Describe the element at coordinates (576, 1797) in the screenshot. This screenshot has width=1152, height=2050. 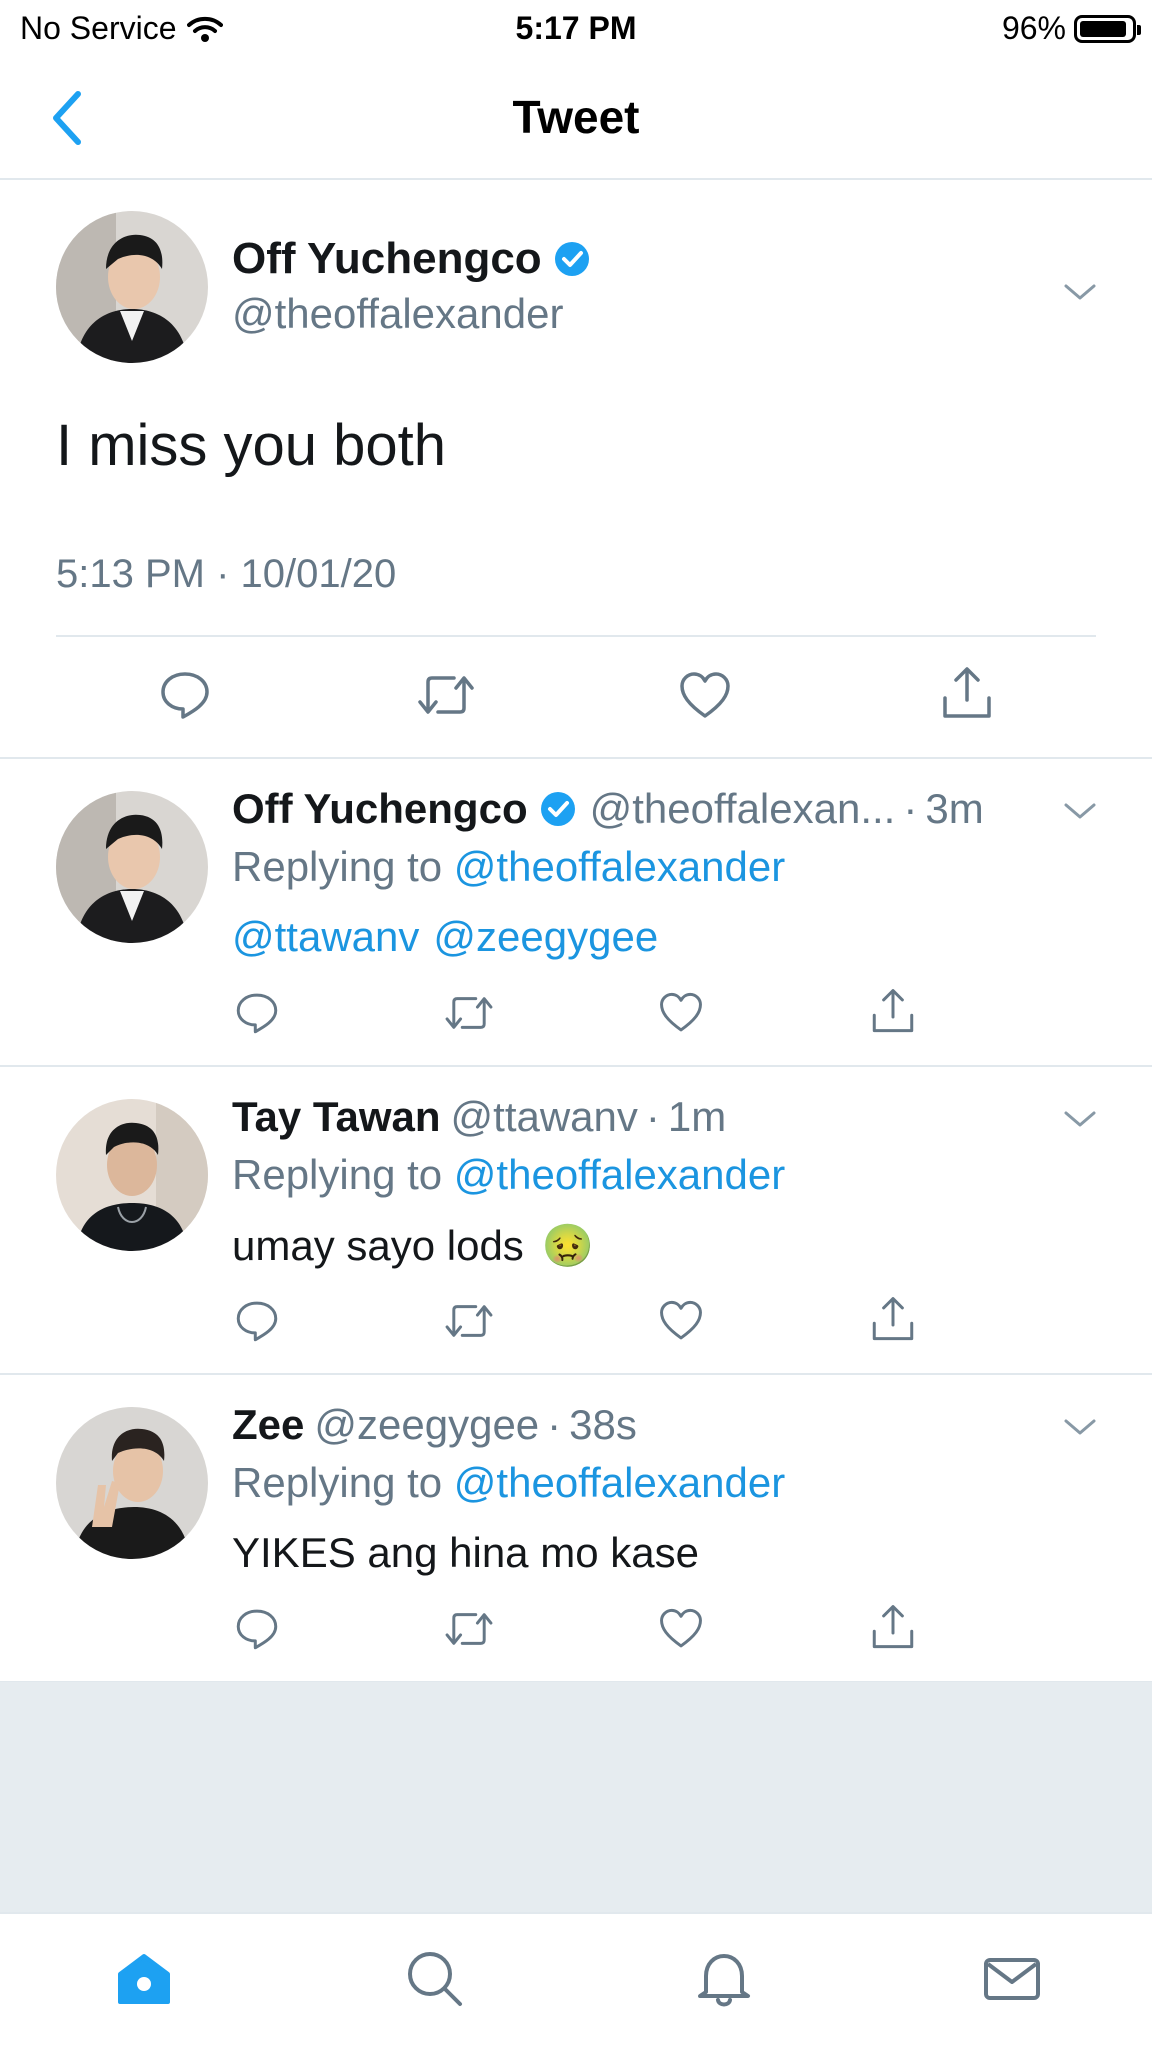
I see `empty-area` at that location.